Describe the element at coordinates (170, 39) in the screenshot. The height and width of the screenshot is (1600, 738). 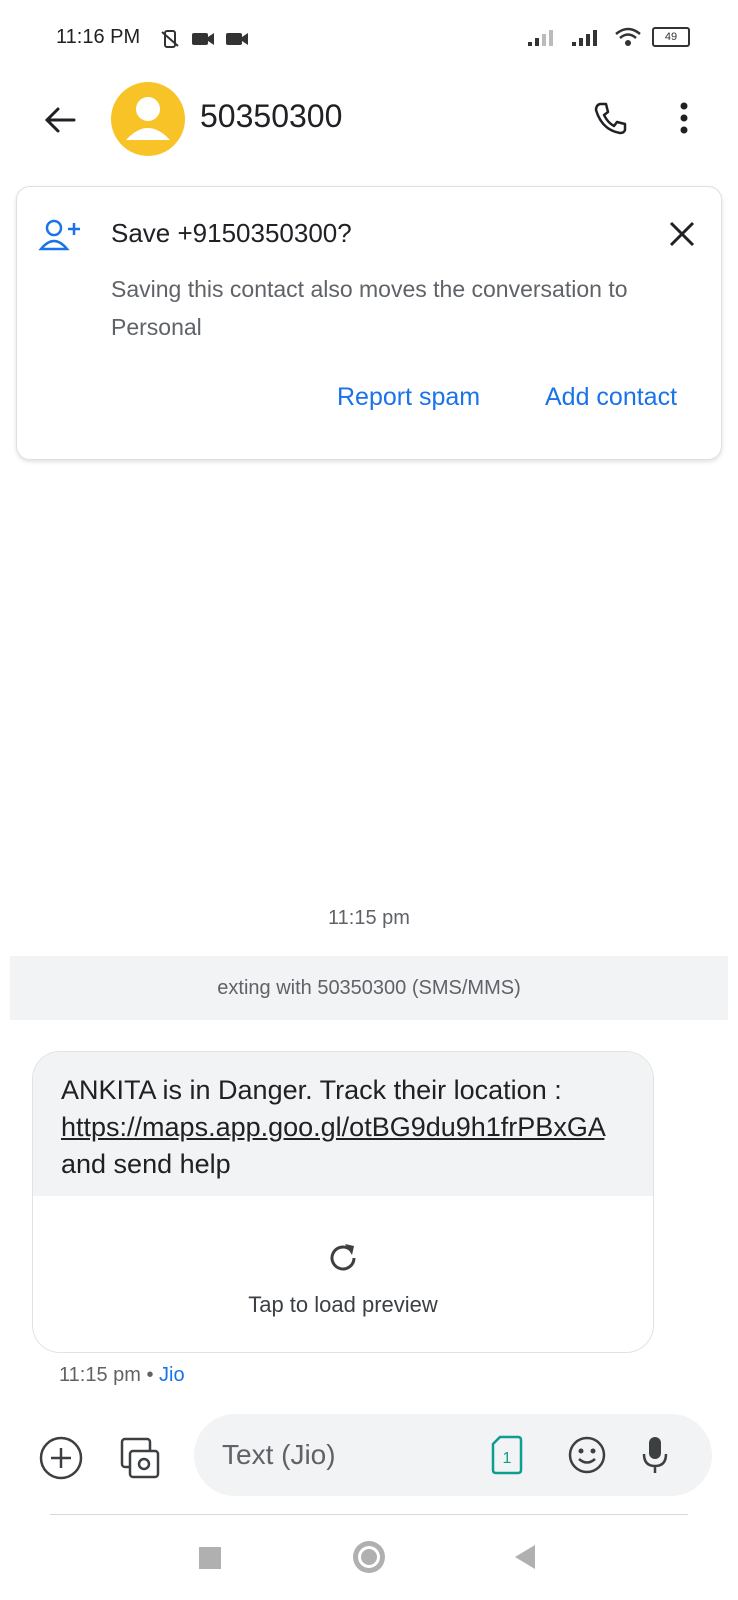
I see `mute-vibrate-icon` at that location.